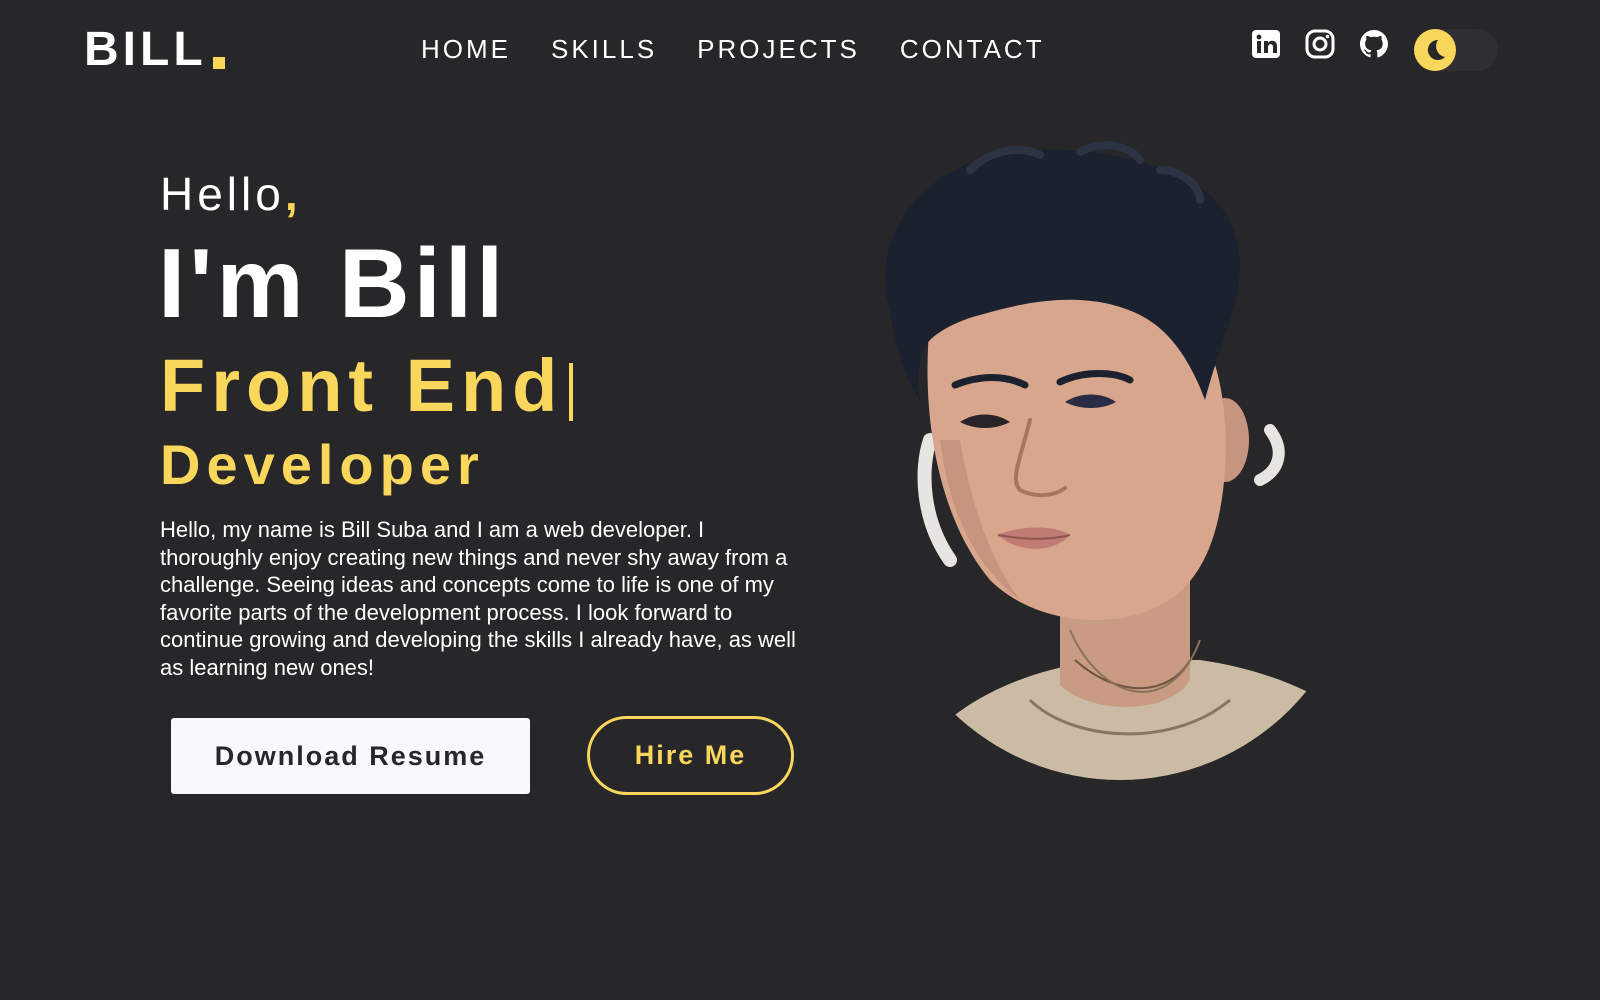  I want to click on logo: BILL, so click(154, 50).